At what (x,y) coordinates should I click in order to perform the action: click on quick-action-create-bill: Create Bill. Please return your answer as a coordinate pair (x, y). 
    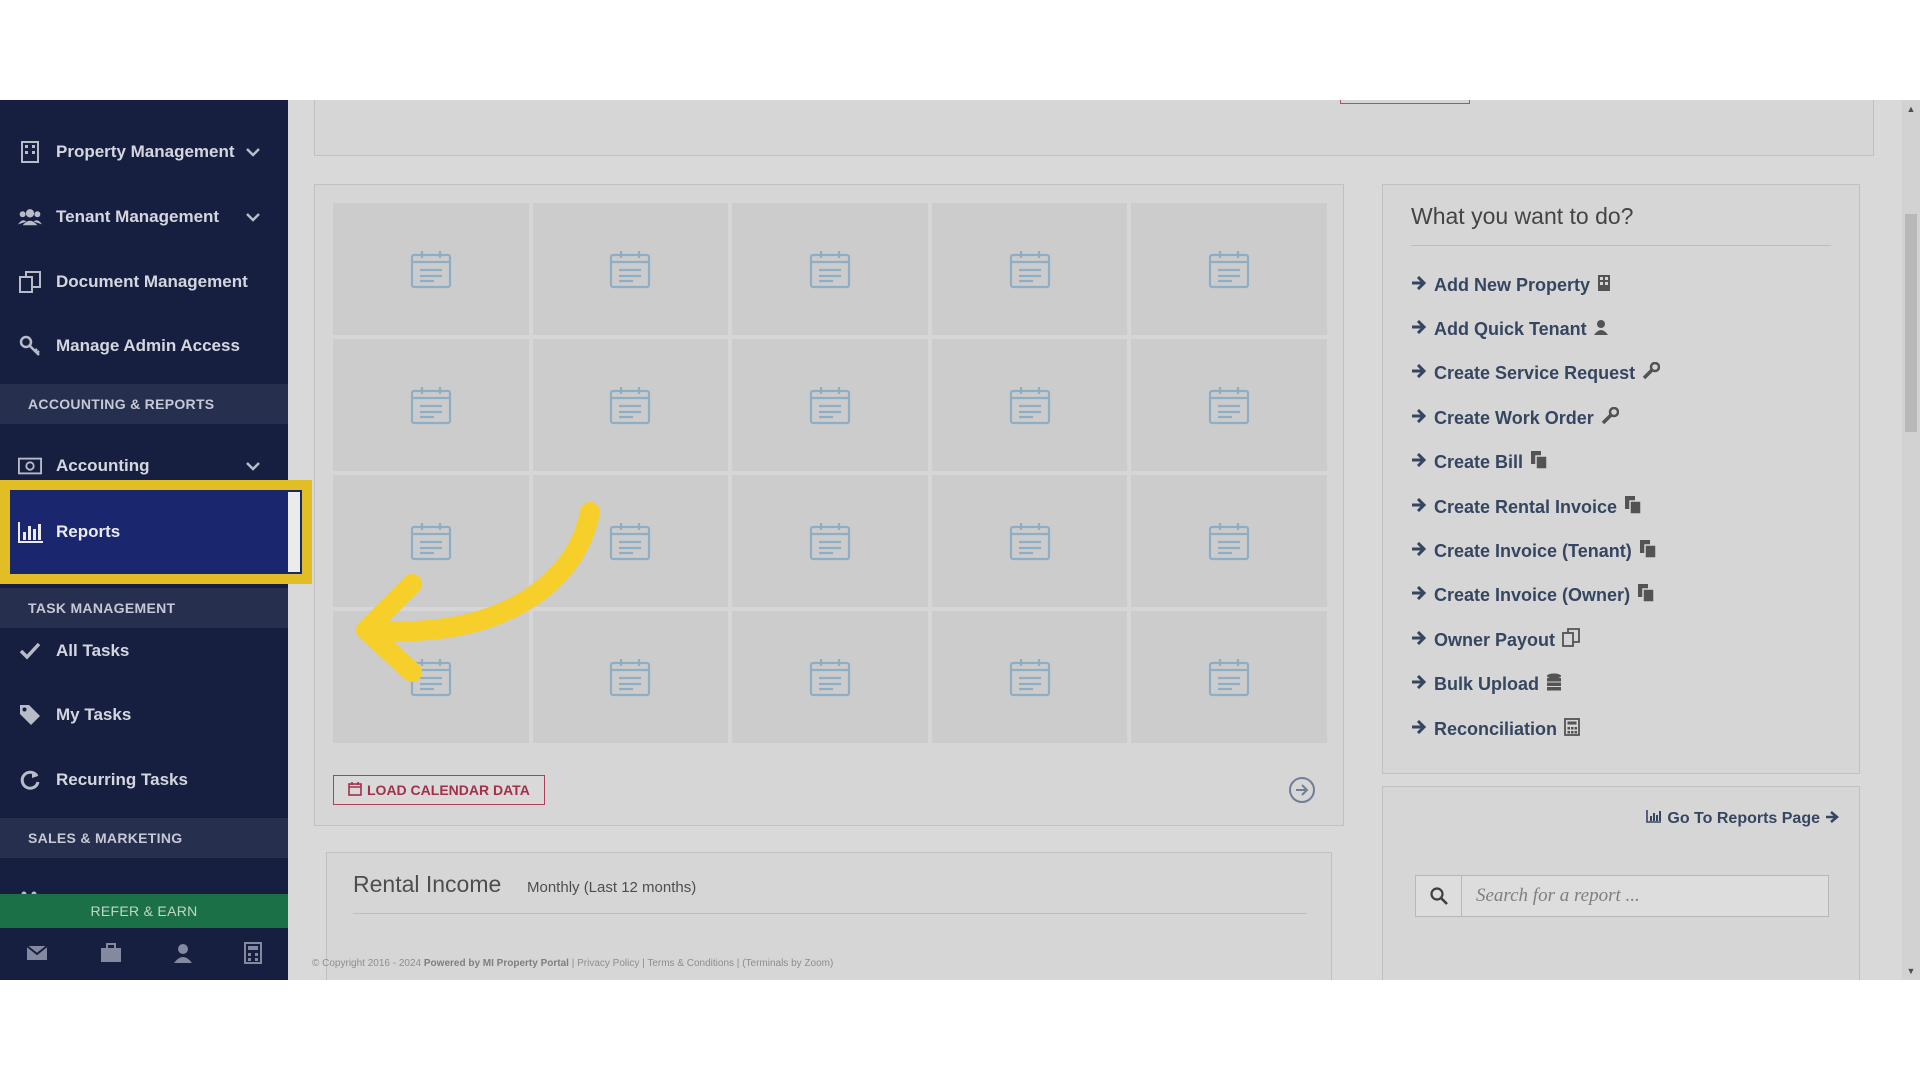
    Looking at the image, I should click on (1479, 463).